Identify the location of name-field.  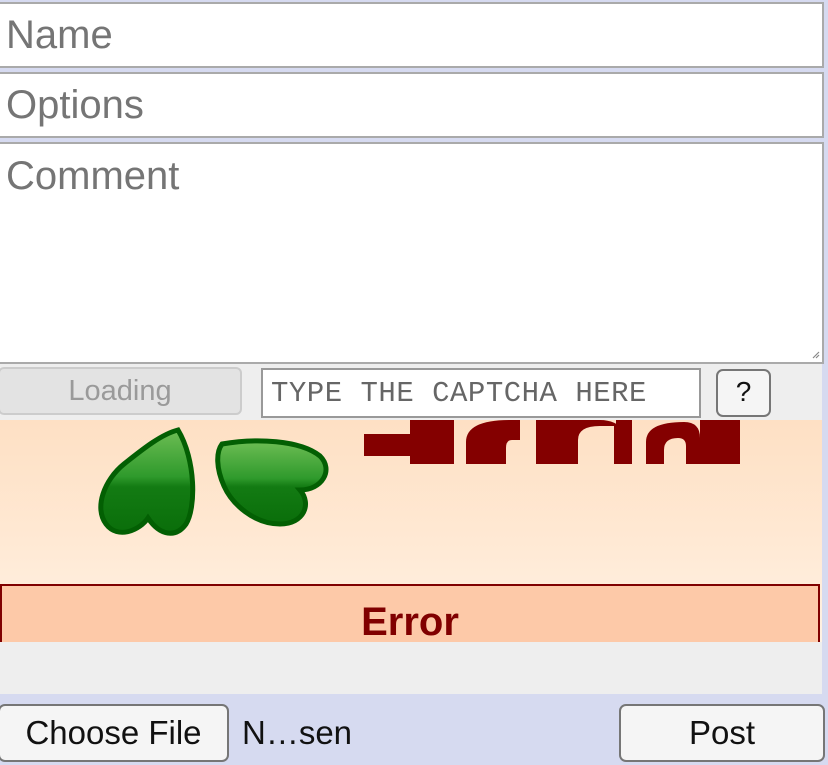
(412, 35).